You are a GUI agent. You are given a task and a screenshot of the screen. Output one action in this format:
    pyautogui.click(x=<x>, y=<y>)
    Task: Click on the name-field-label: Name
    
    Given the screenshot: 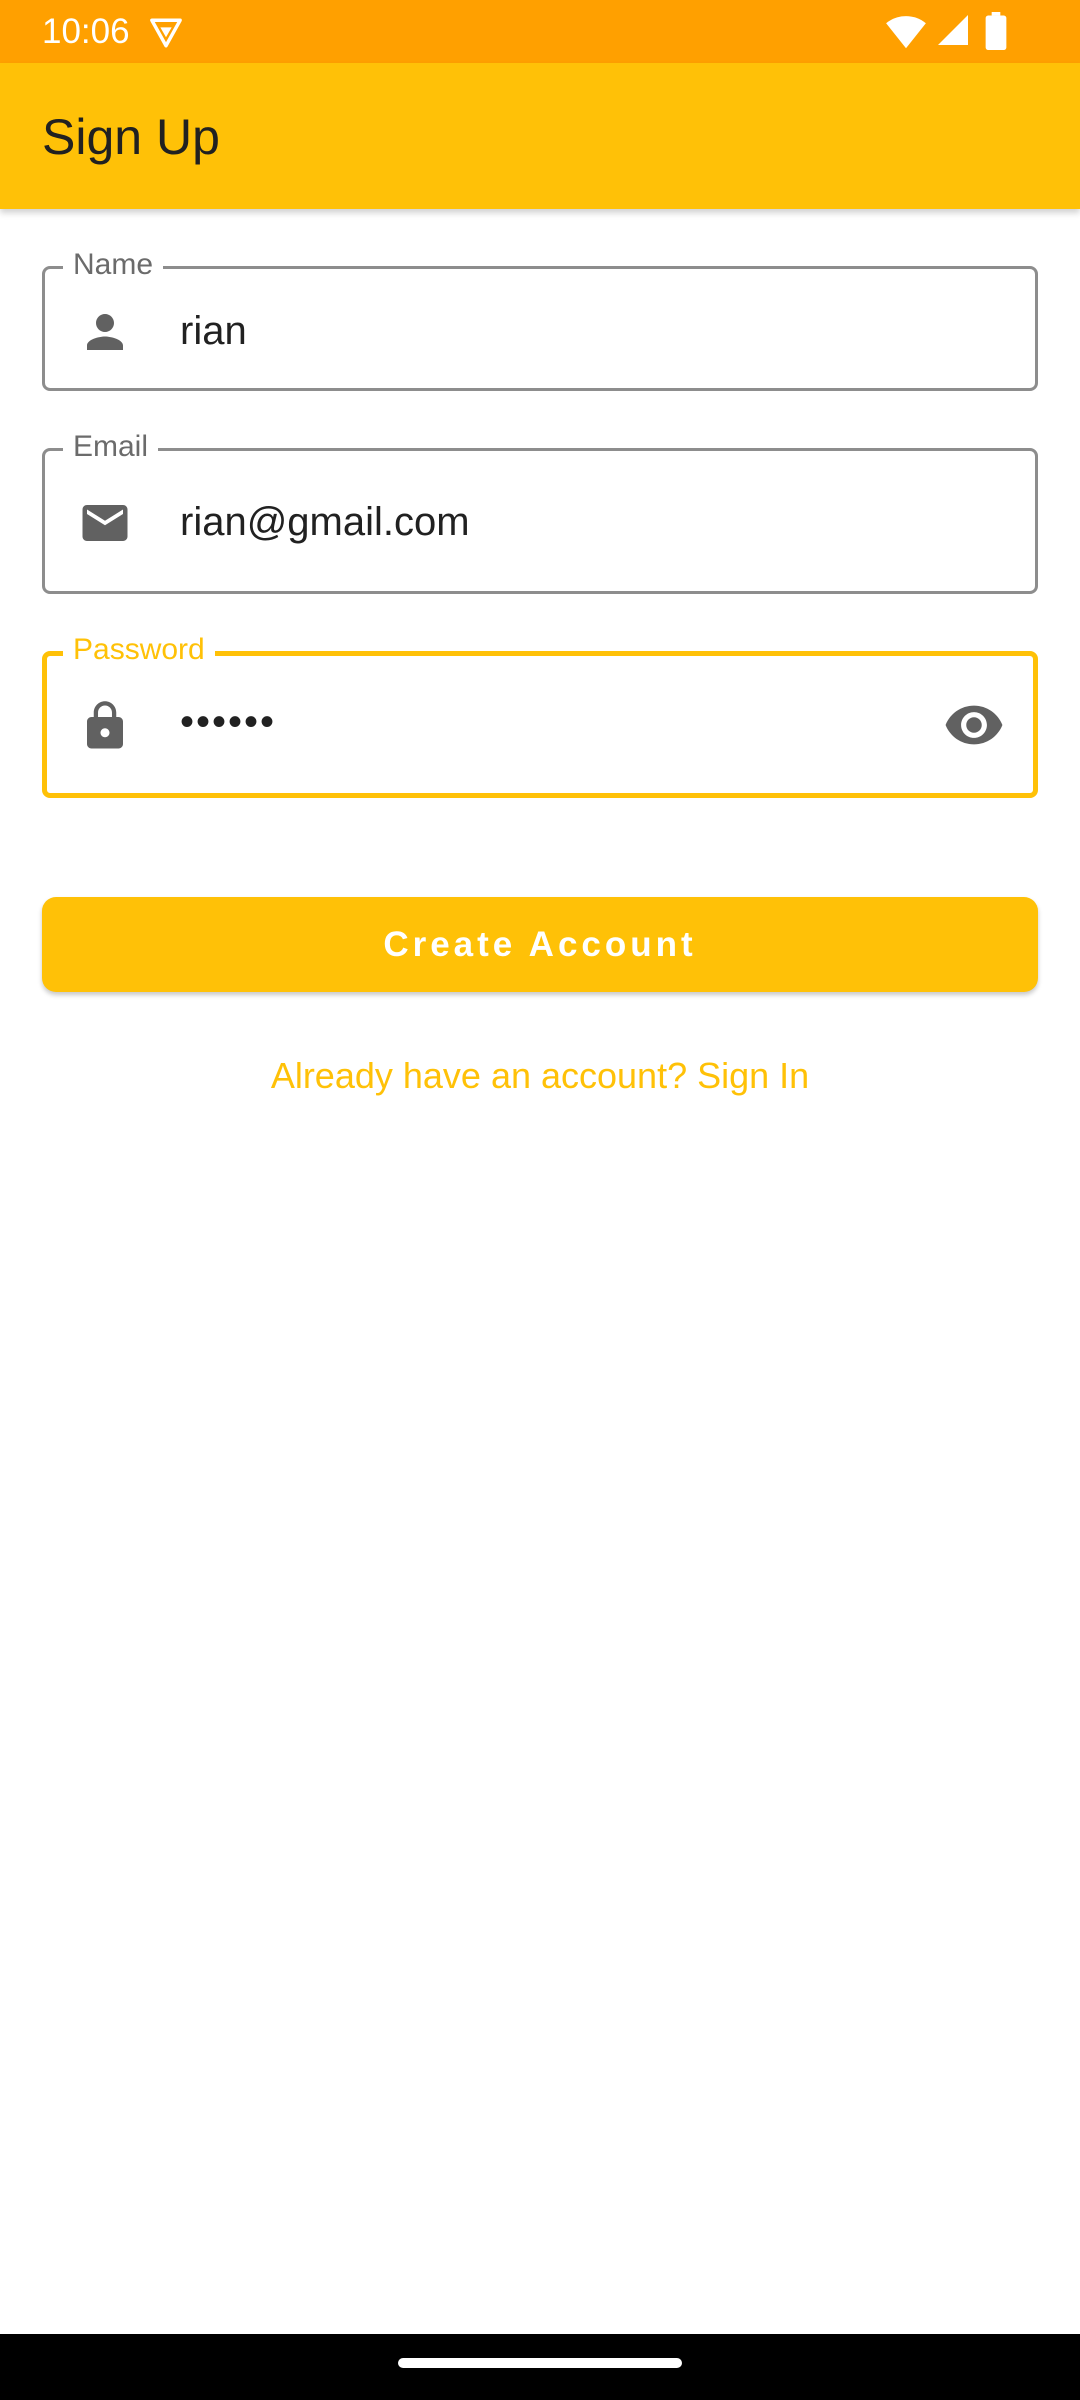 What is the action you would take?
    pyautogui.click(x=113, y=265)
    